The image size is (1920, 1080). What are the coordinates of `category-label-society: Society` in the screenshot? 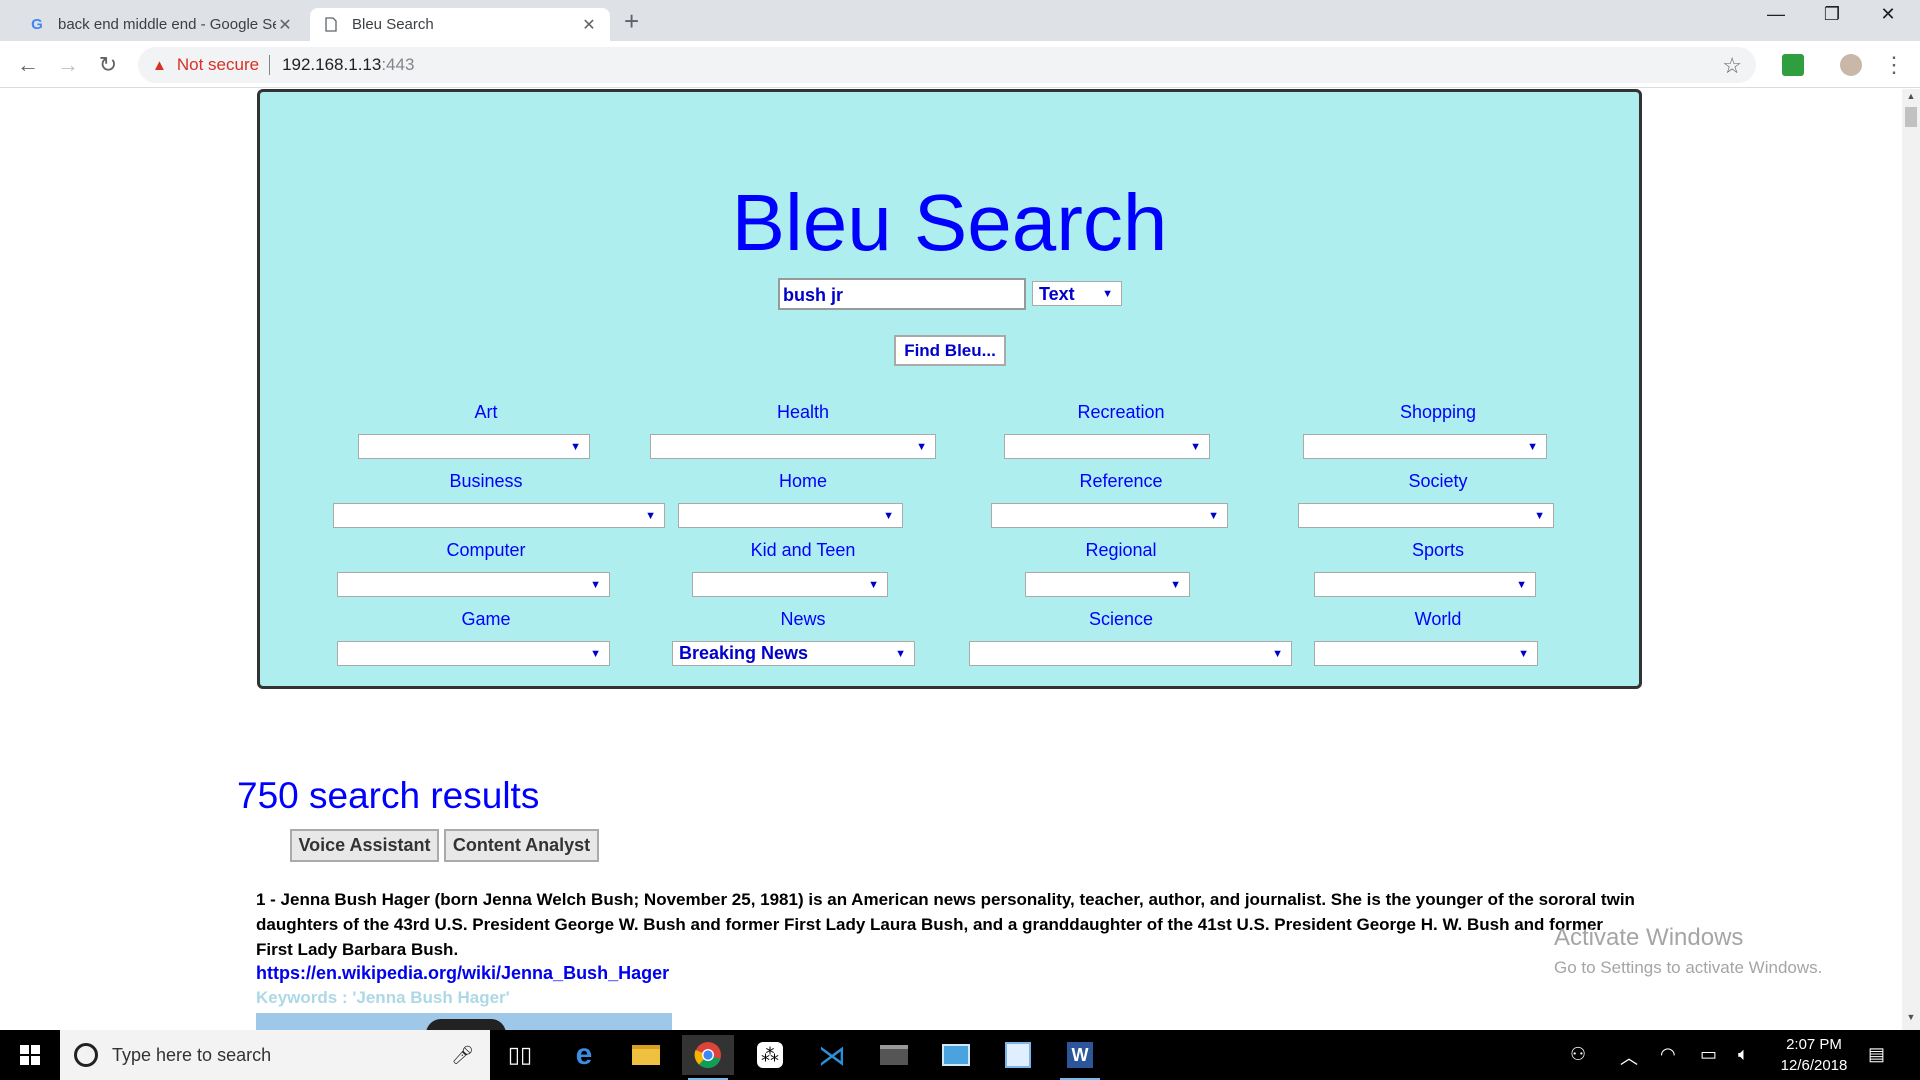 It's located at (1438, 481).